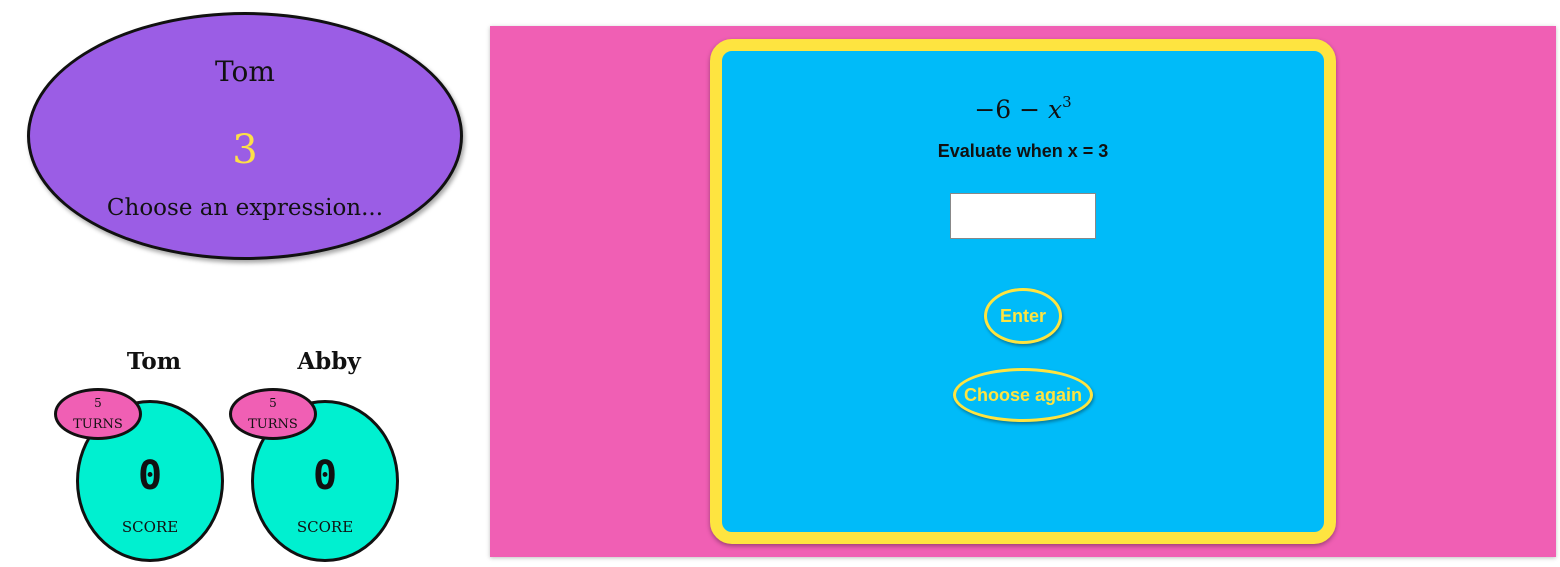 The height and width of the screenshot is (567, 1560). I want to click on player-card-abby: Abby 0 SCORE 5 TURNS, so click(319, 457).